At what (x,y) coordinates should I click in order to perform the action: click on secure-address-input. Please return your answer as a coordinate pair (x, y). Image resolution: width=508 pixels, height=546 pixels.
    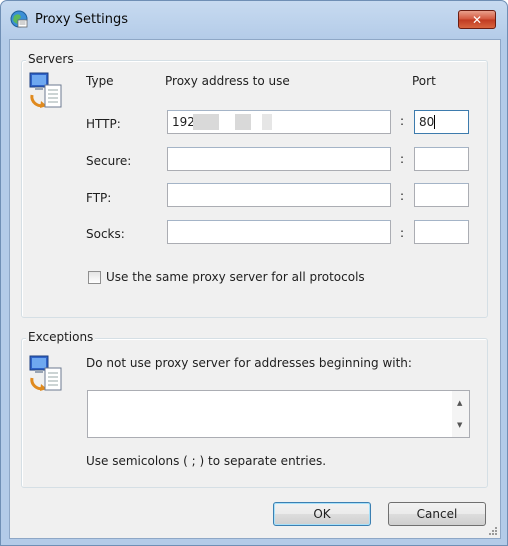
    Looking at the image, I should click on (279, 159).